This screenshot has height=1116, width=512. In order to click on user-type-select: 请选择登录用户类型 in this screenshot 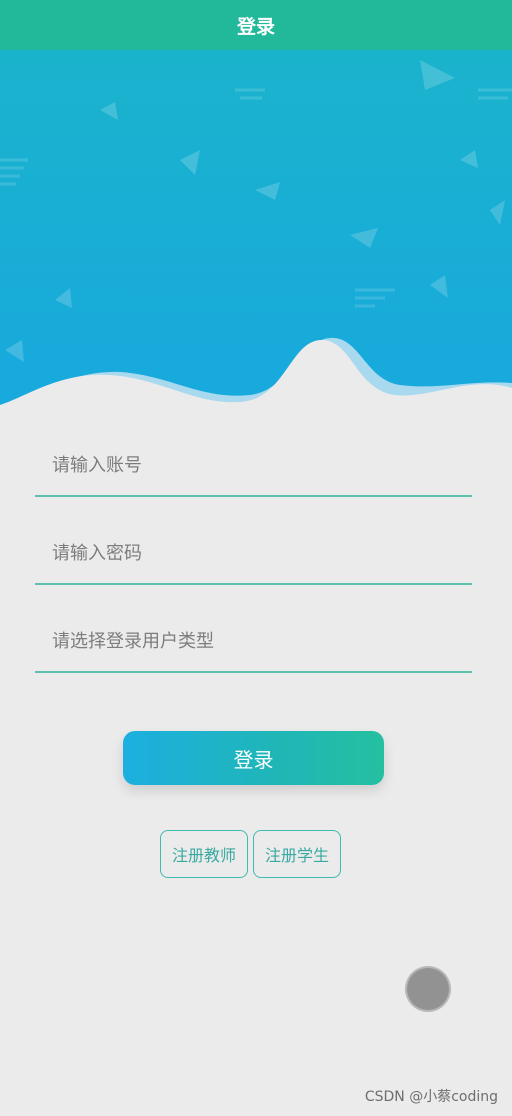, I will do `click(253, 629)`.